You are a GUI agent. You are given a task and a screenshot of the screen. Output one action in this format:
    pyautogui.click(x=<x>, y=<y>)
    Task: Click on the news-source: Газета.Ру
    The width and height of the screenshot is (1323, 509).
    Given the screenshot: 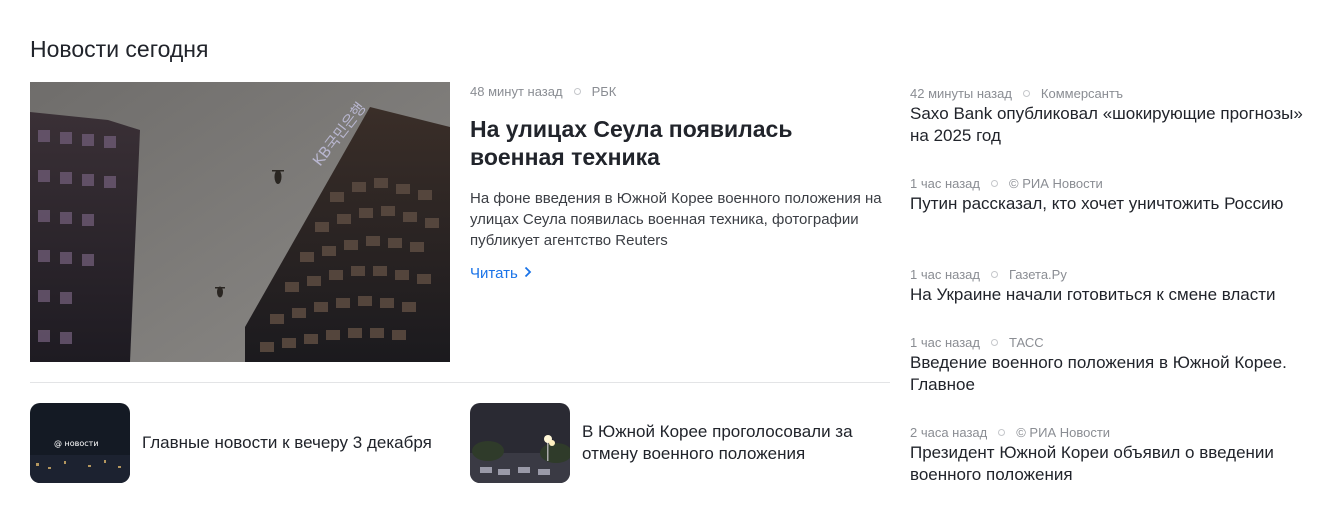 What is the action you would take?
    pyautogui.click(x=1038, y=274)
    